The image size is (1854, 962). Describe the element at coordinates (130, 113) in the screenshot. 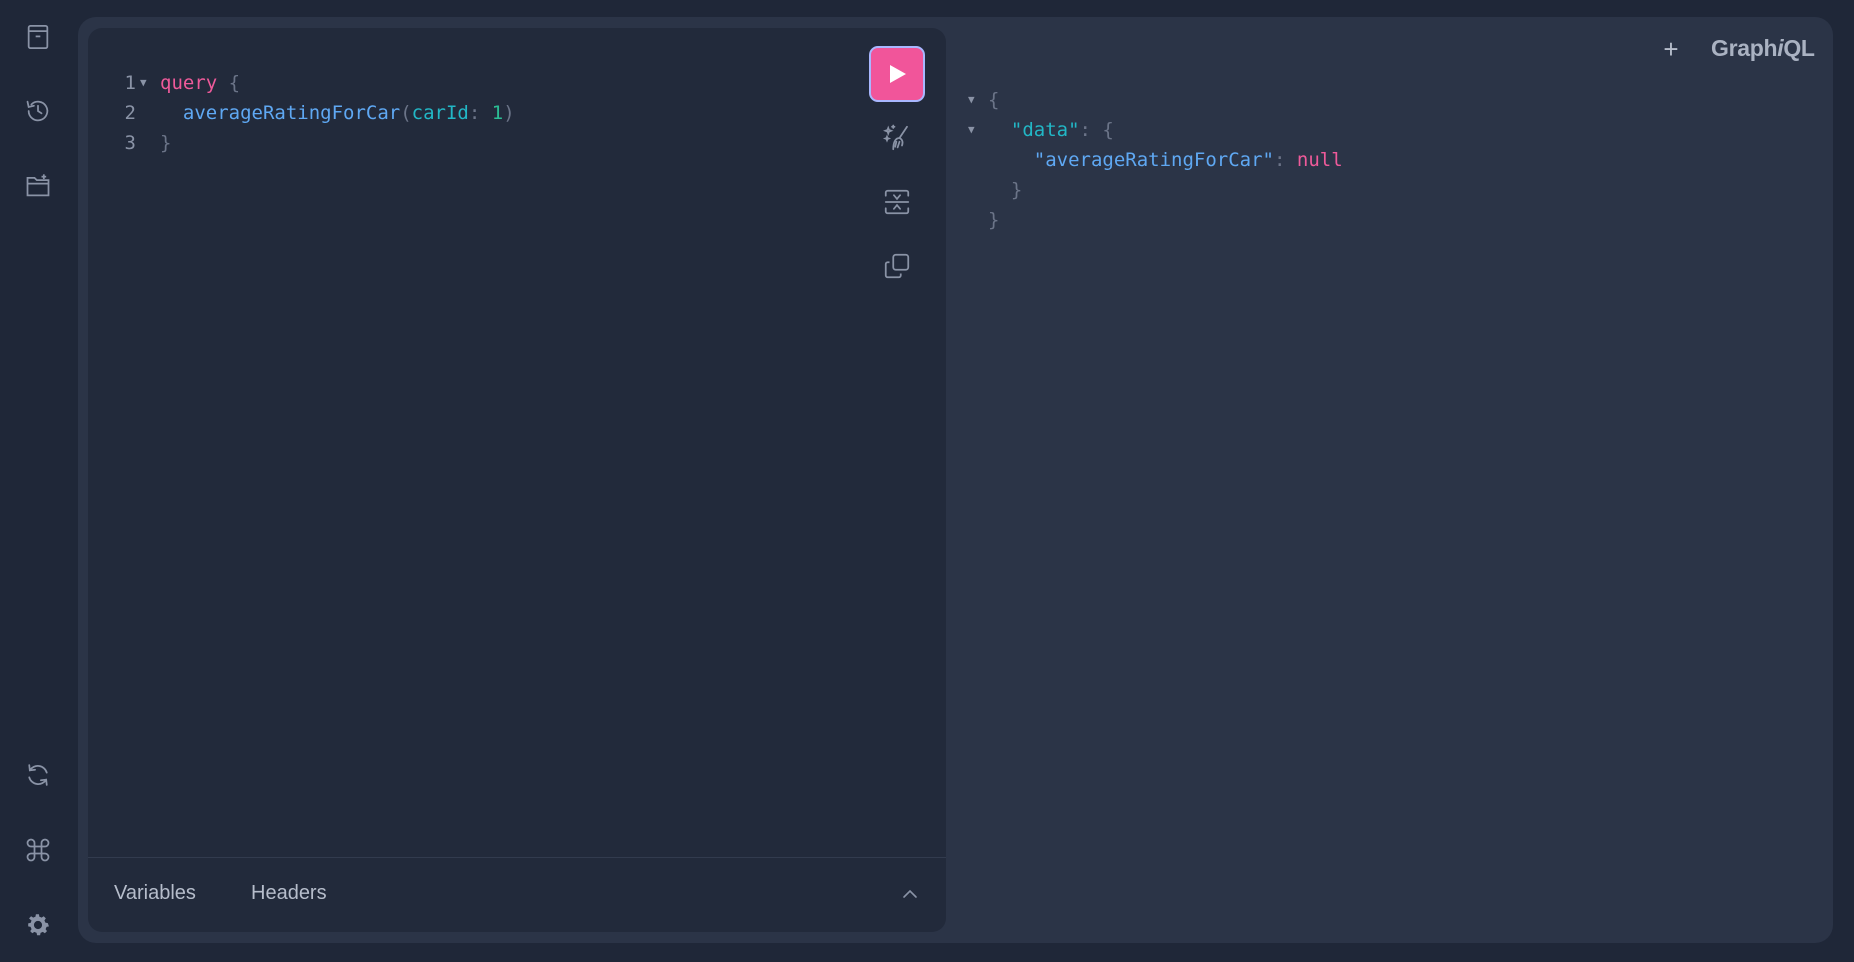

I see `line-number: 2` at that location.